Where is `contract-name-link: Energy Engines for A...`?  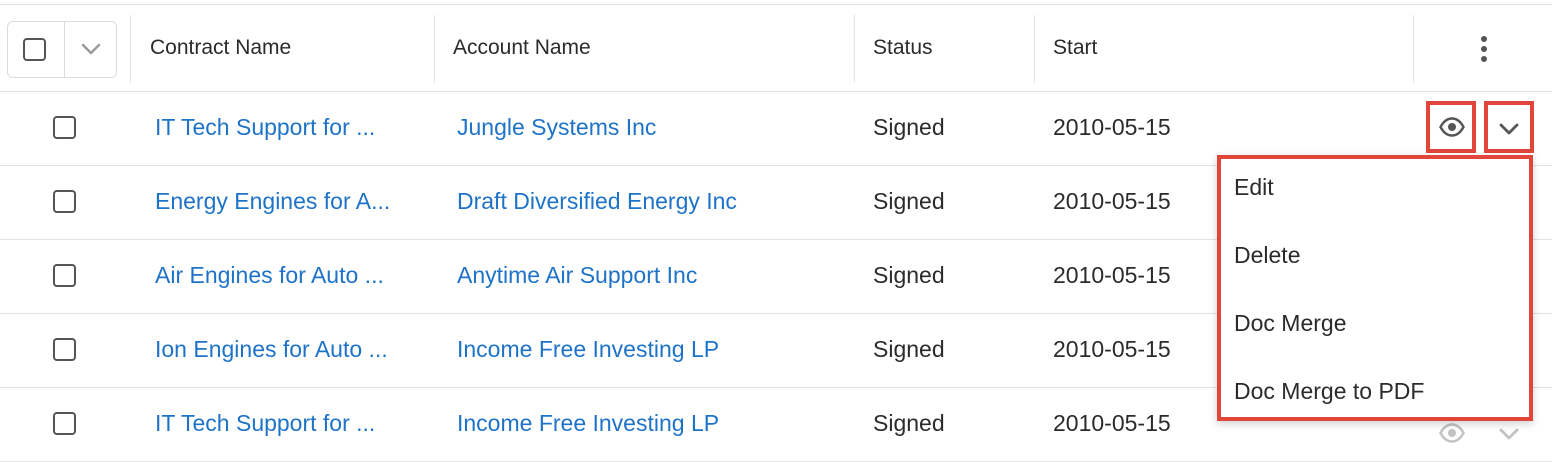 contract-name-link: Energy Engines for A... is located at coordinates (272, 201).